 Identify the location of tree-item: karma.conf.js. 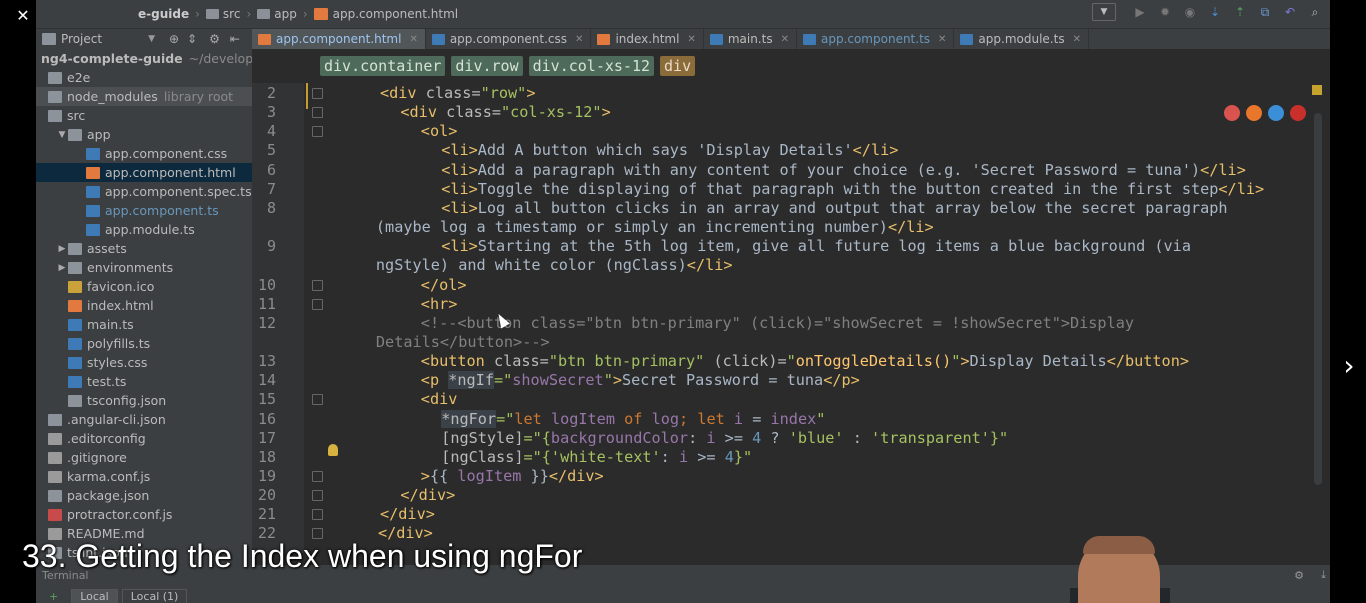
(144, 476).